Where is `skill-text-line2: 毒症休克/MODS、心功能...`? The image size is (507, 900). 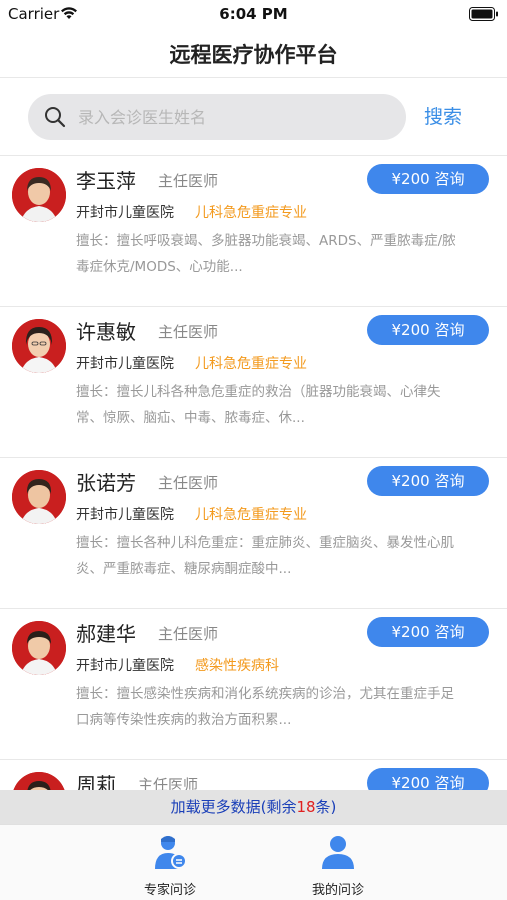
skill-text-line2: 毒症休克/MODS、心功能... is located at coordinates (159, 267).